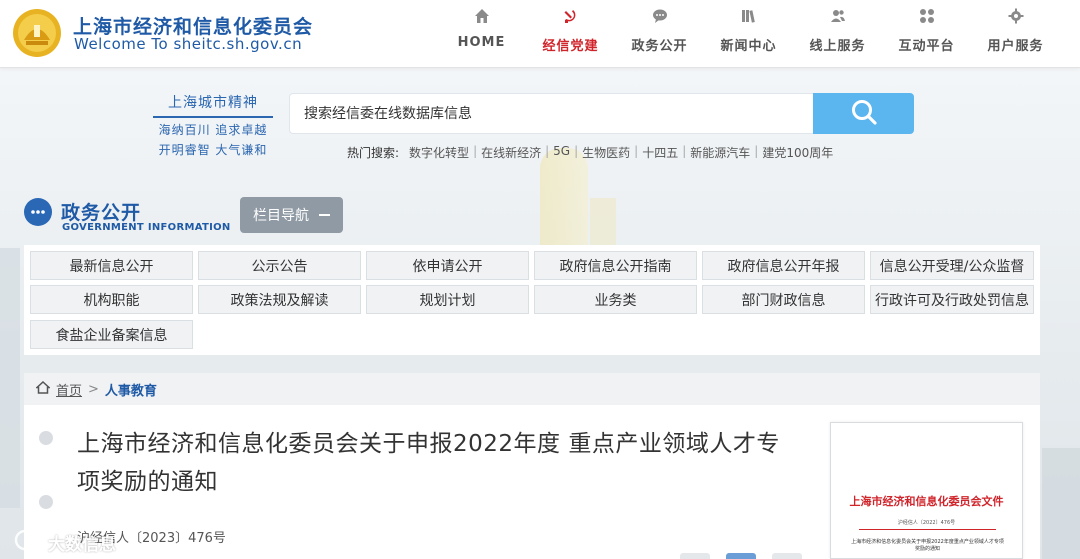 This screenshot has width=1080, height=559. I want to click on nav-label: 互动平台, so click(926, 46).